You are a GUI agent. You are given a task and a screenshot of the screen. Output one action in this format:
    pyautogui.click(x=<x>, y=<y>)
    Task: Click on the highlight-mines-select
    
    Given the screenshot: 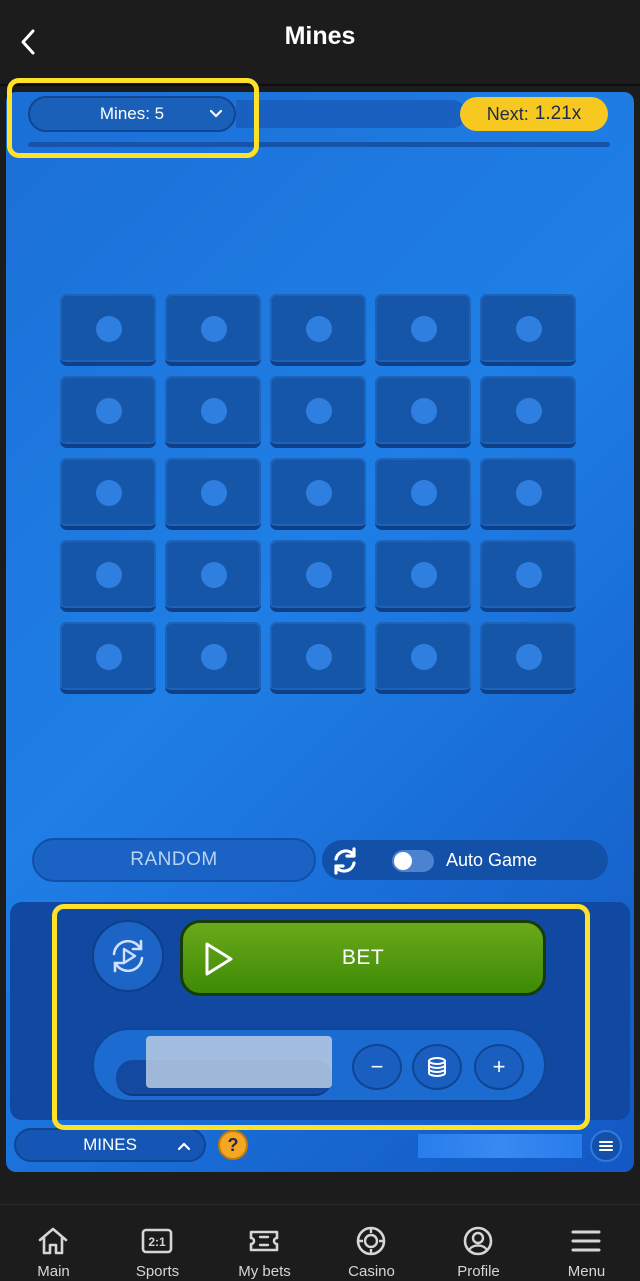 What is the action you would take?
    pyautogui.click(x=133, y=118)
    